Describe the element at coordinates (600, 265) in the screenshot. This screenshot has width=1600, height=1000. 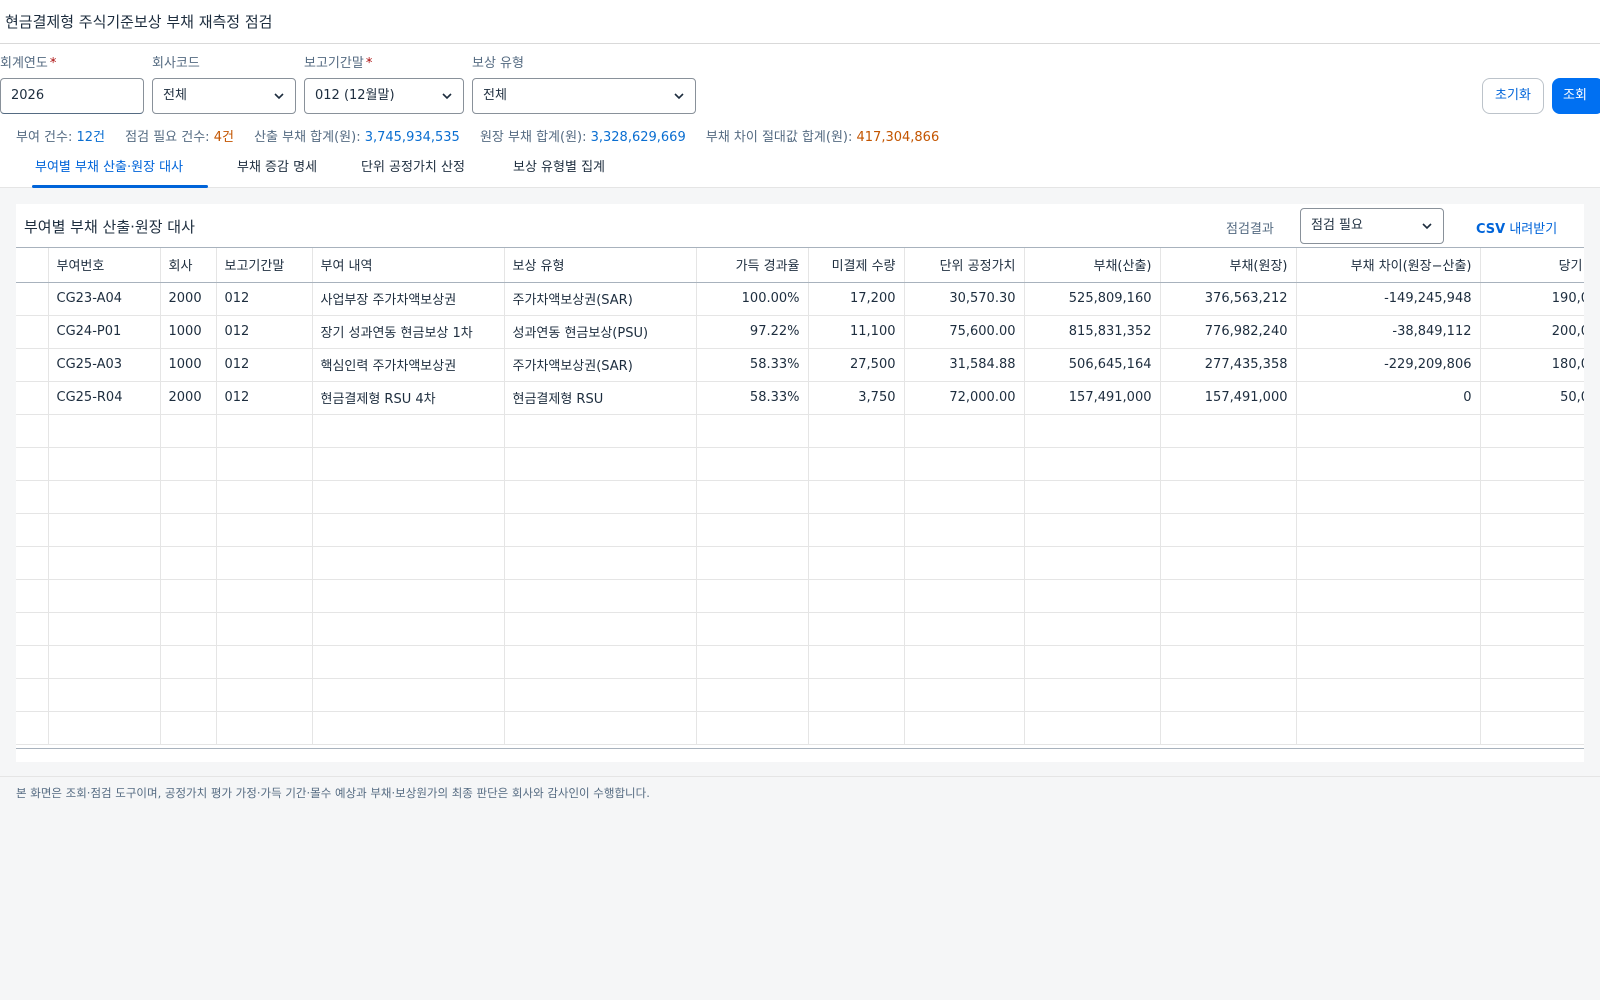
I see `column-header: 보상 유형` at that location.